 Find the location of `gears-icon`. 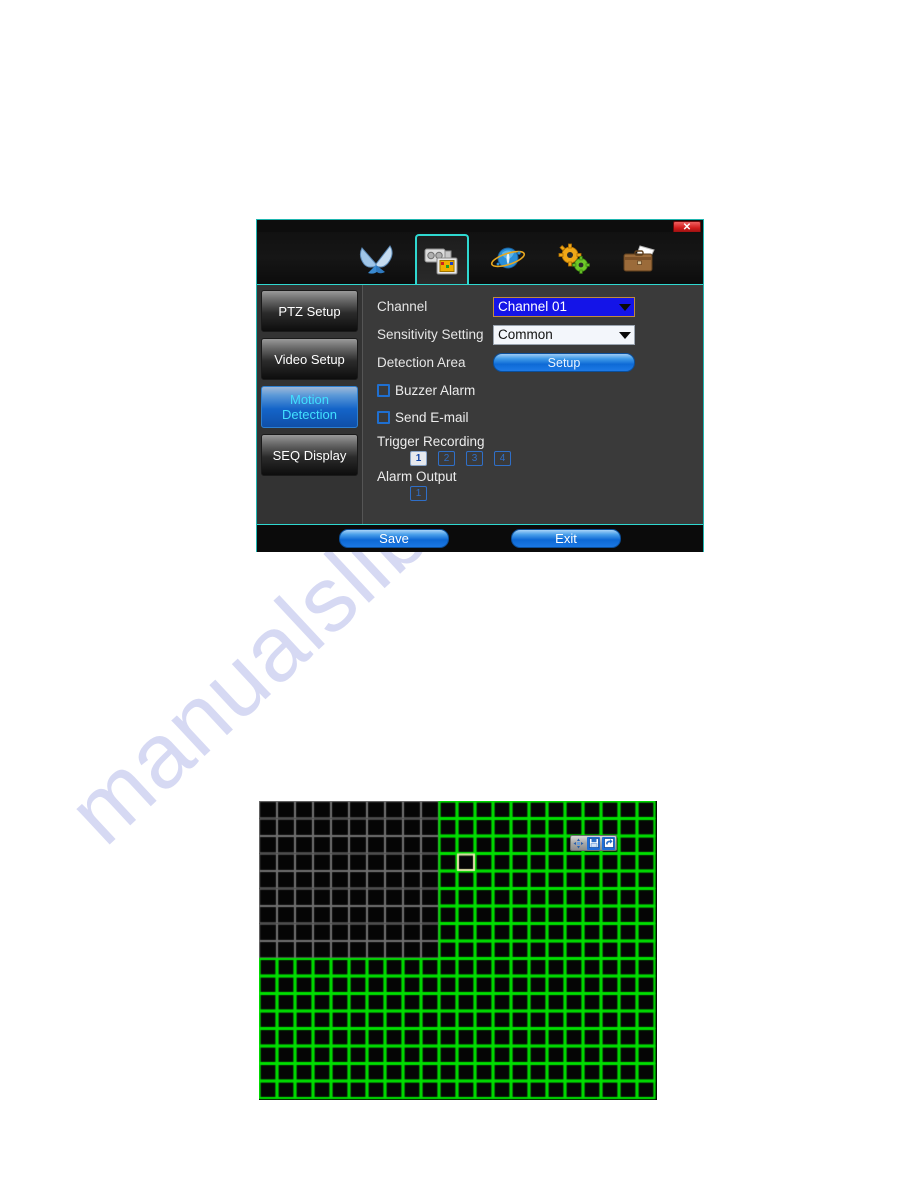

gears-icon is located at coordinates (574, 259).